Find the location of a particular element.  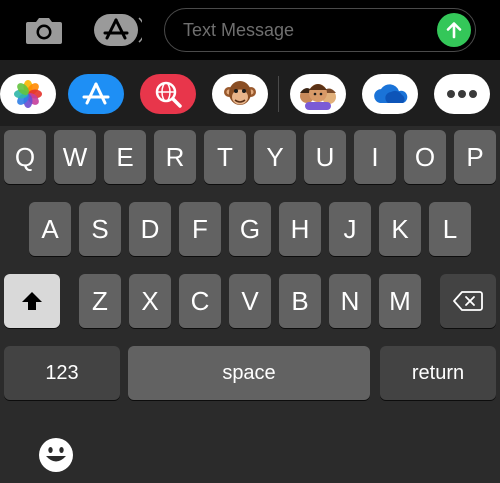

key-n: N is located at coordinates (350, 301).